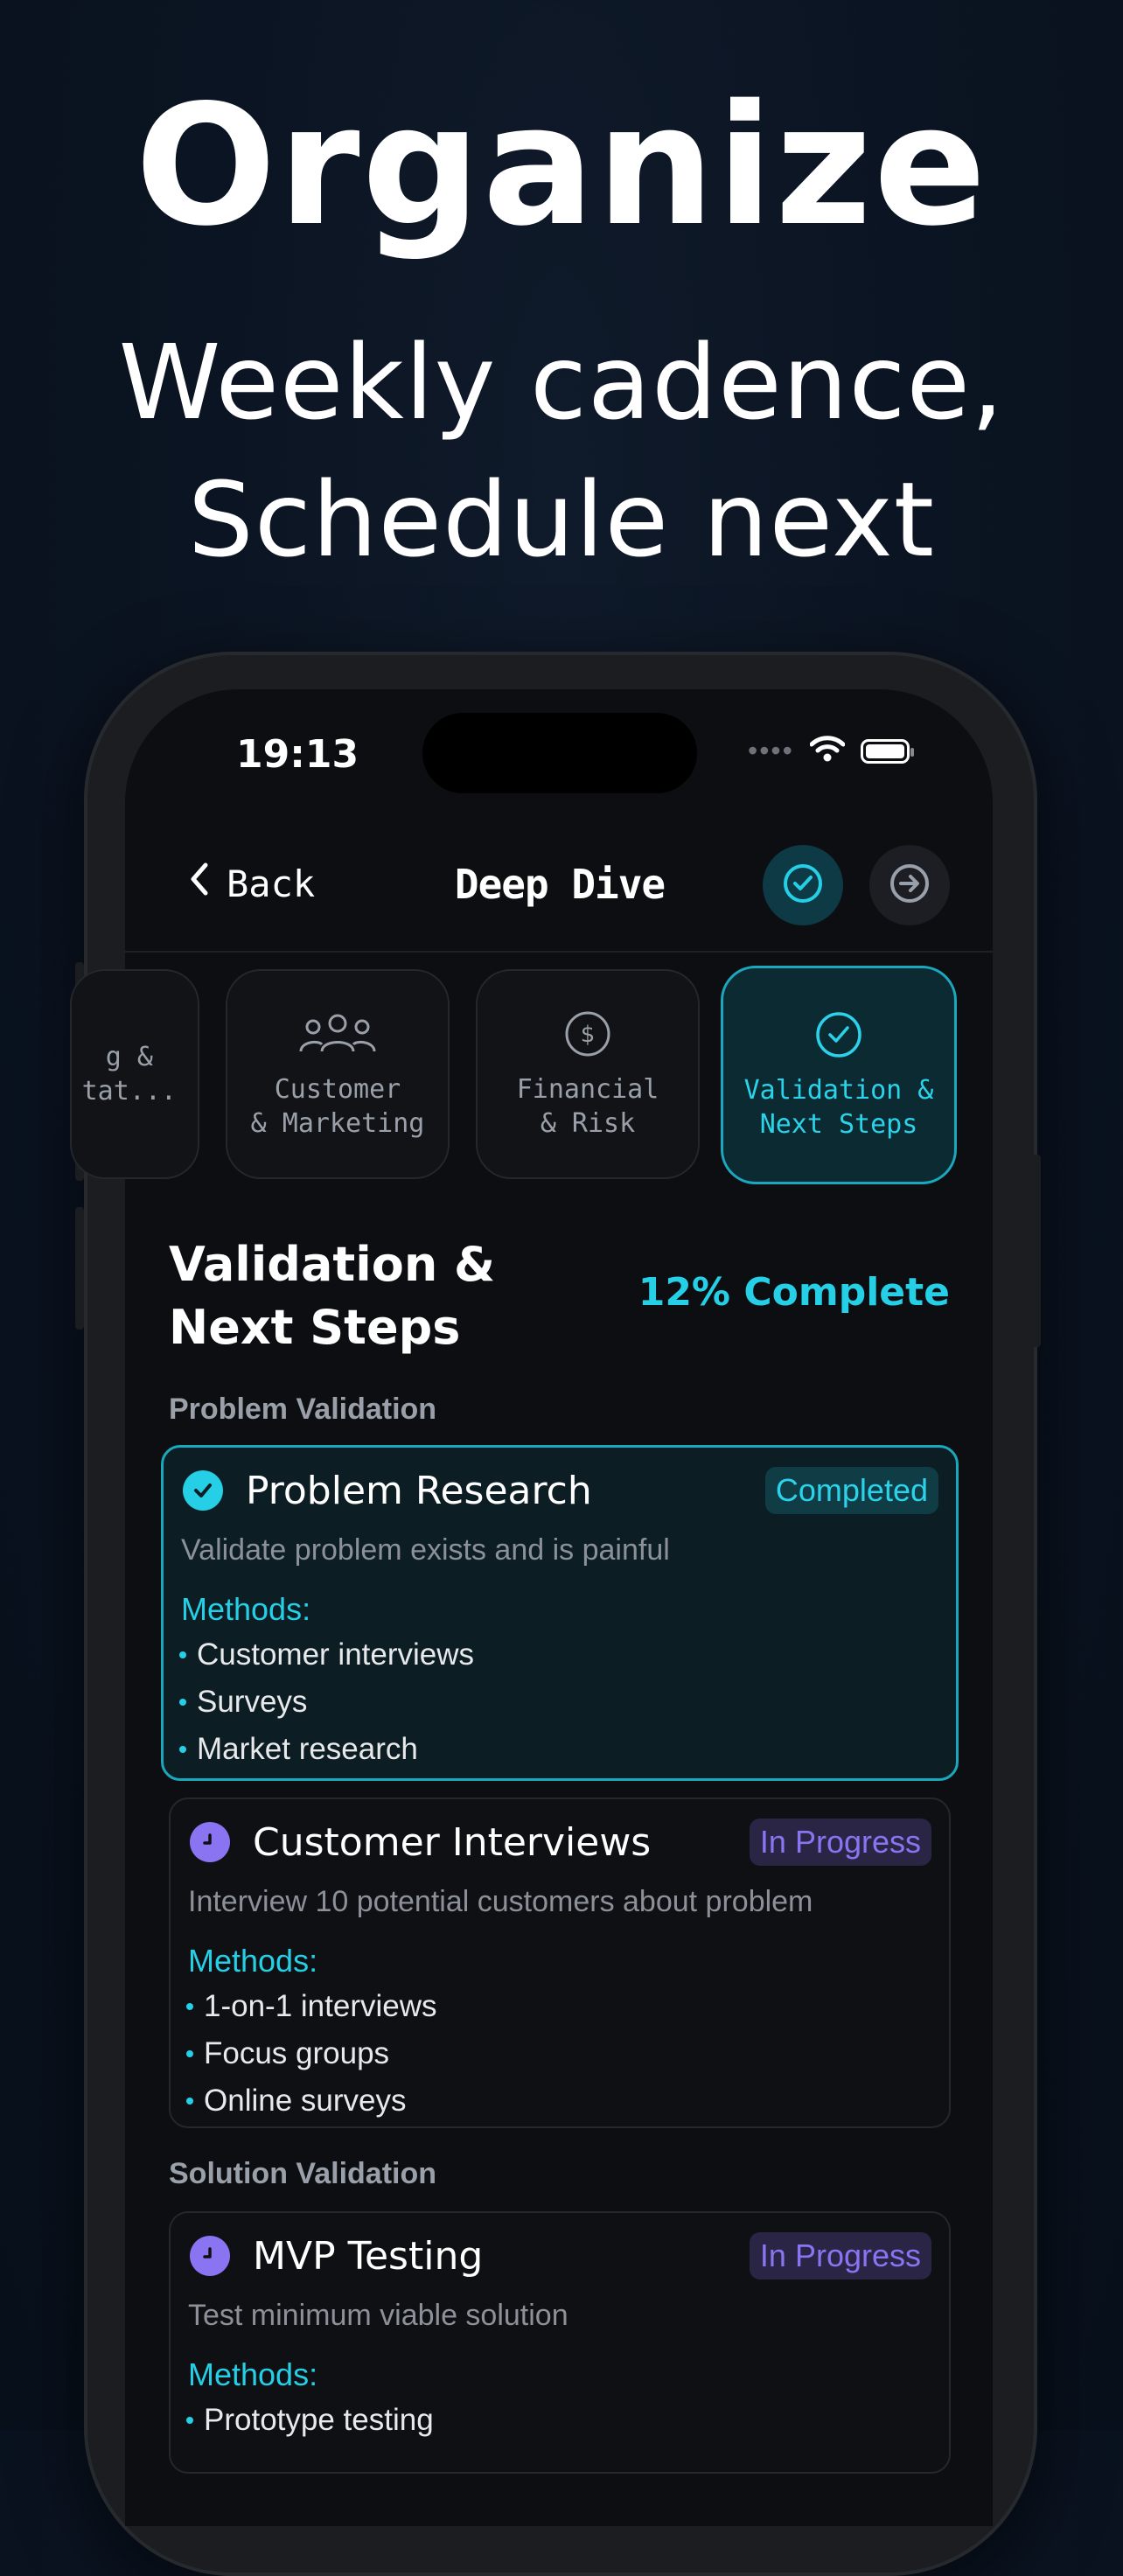 The image size is (1123, 2576). I want to click on group-label-problem: Problem Validation, so click(303, 1409).